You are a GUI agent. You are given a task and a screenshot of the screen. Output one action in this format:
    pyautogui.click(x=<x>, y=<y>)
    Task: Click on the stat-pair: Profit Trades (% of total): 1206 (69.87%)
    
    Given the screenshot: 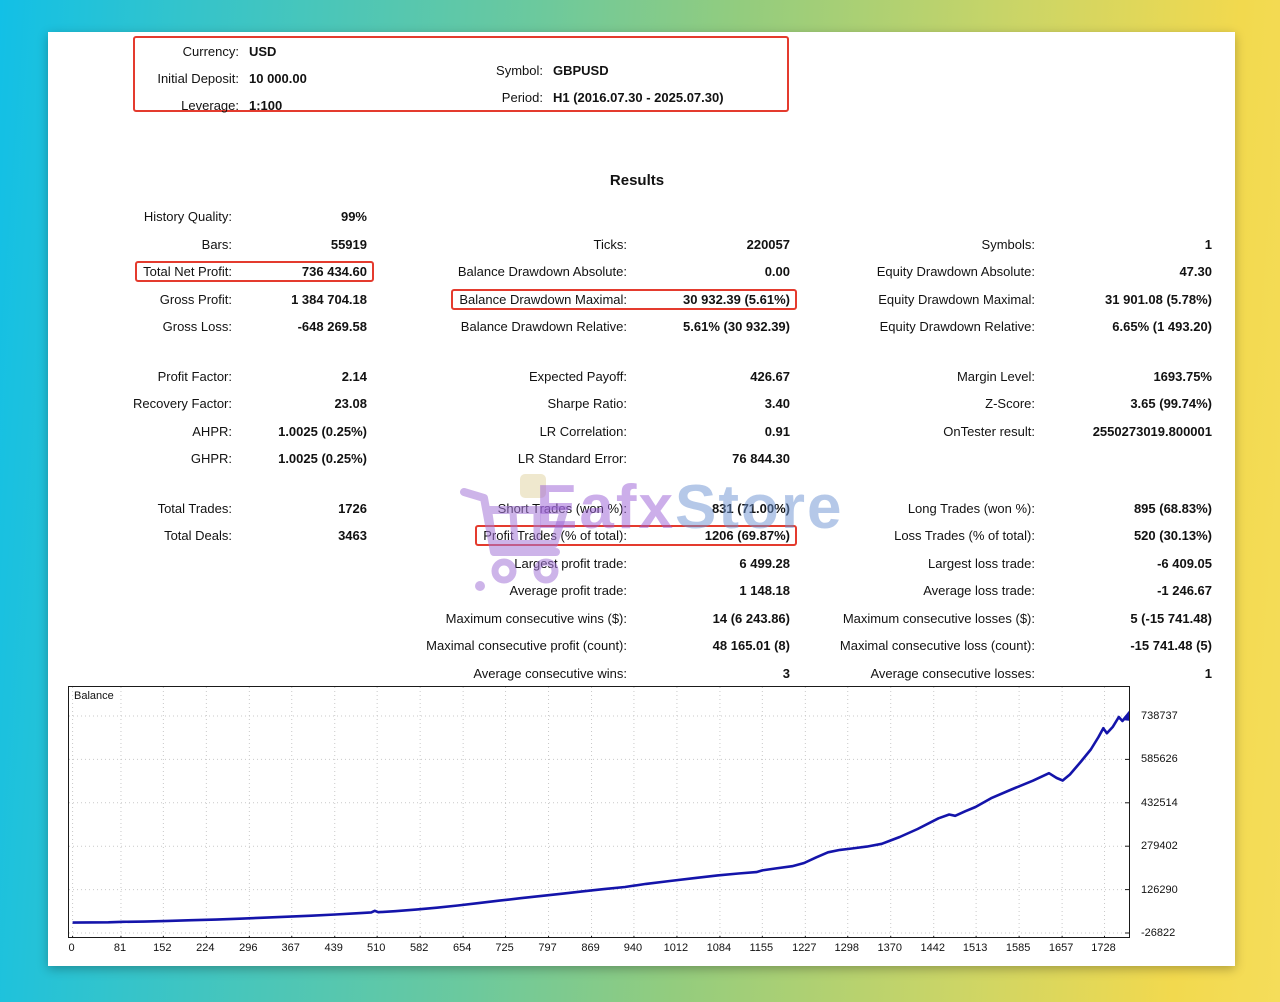 What is the action you would take?
    pyautogui.click(x=587, y=536)
    